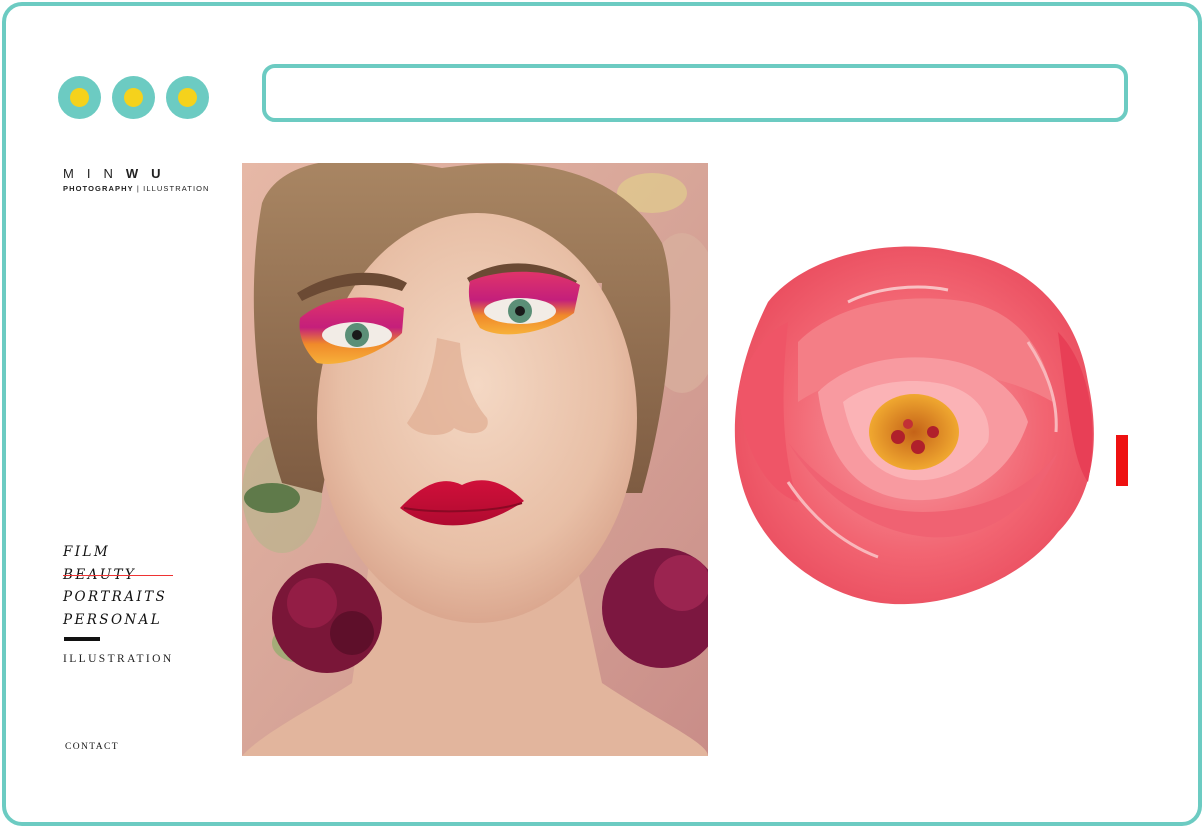  What do you see at coordinates (98, 188) in the screenshot?
I see `logo-subtitle-photography: PHOTOGRAPHY` at bounding box center [98, 188].